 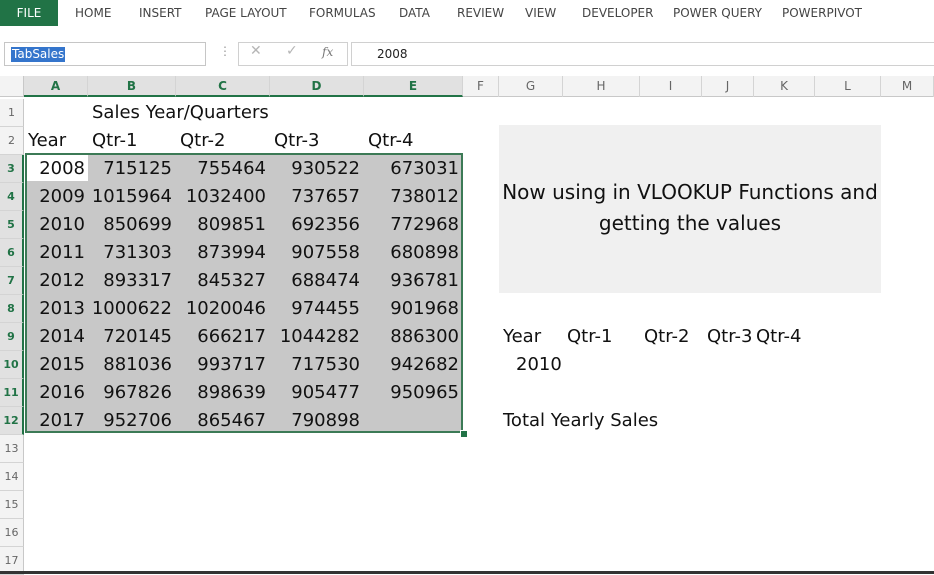 I want to click on table-cell: 901968, so click(x=411, y=309).